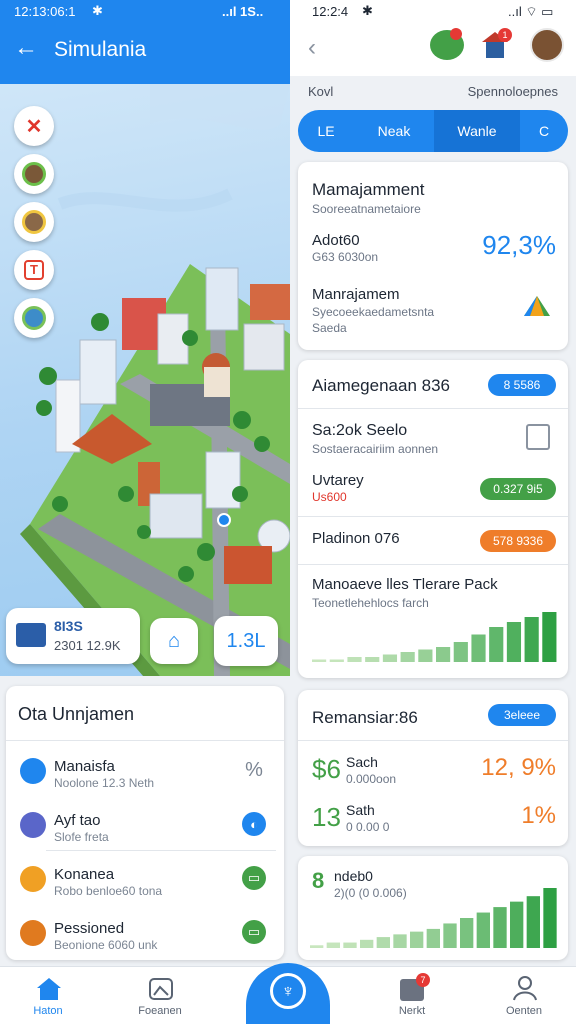 The image size is (576, 1024). I want to click on close-x-icon: ✕, so click(34, 126).